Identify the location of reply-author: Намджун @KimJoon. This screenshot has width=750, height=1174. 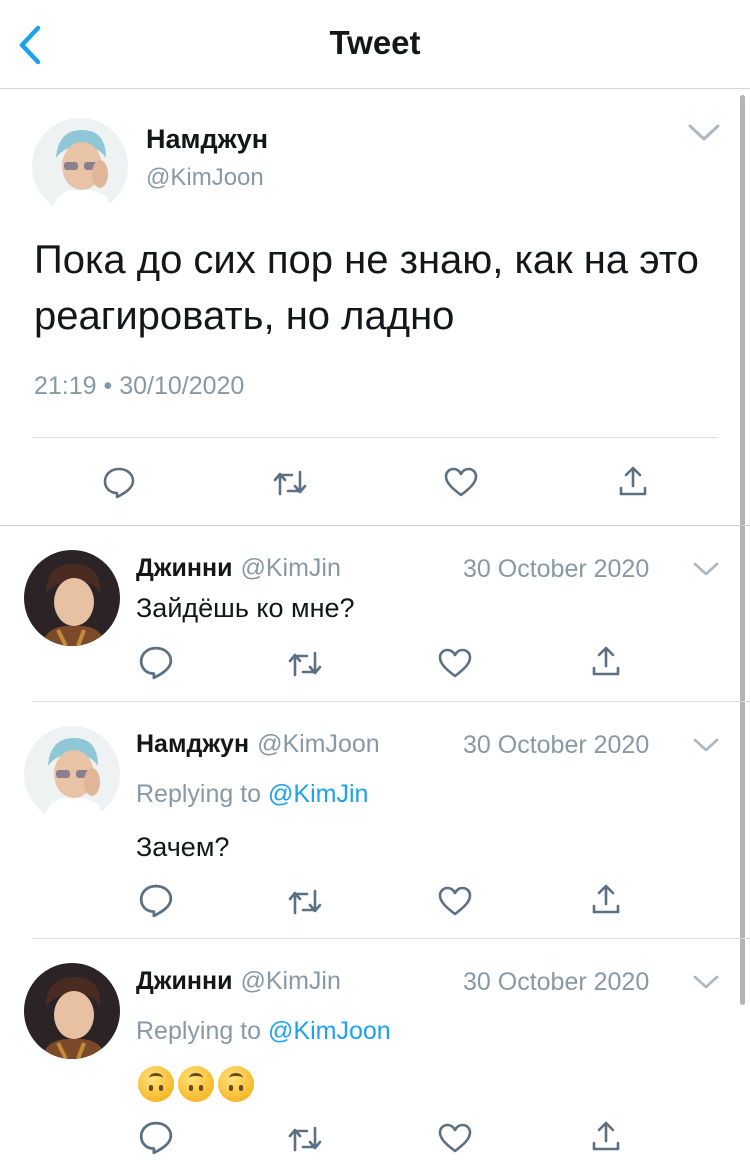
(258, 744).